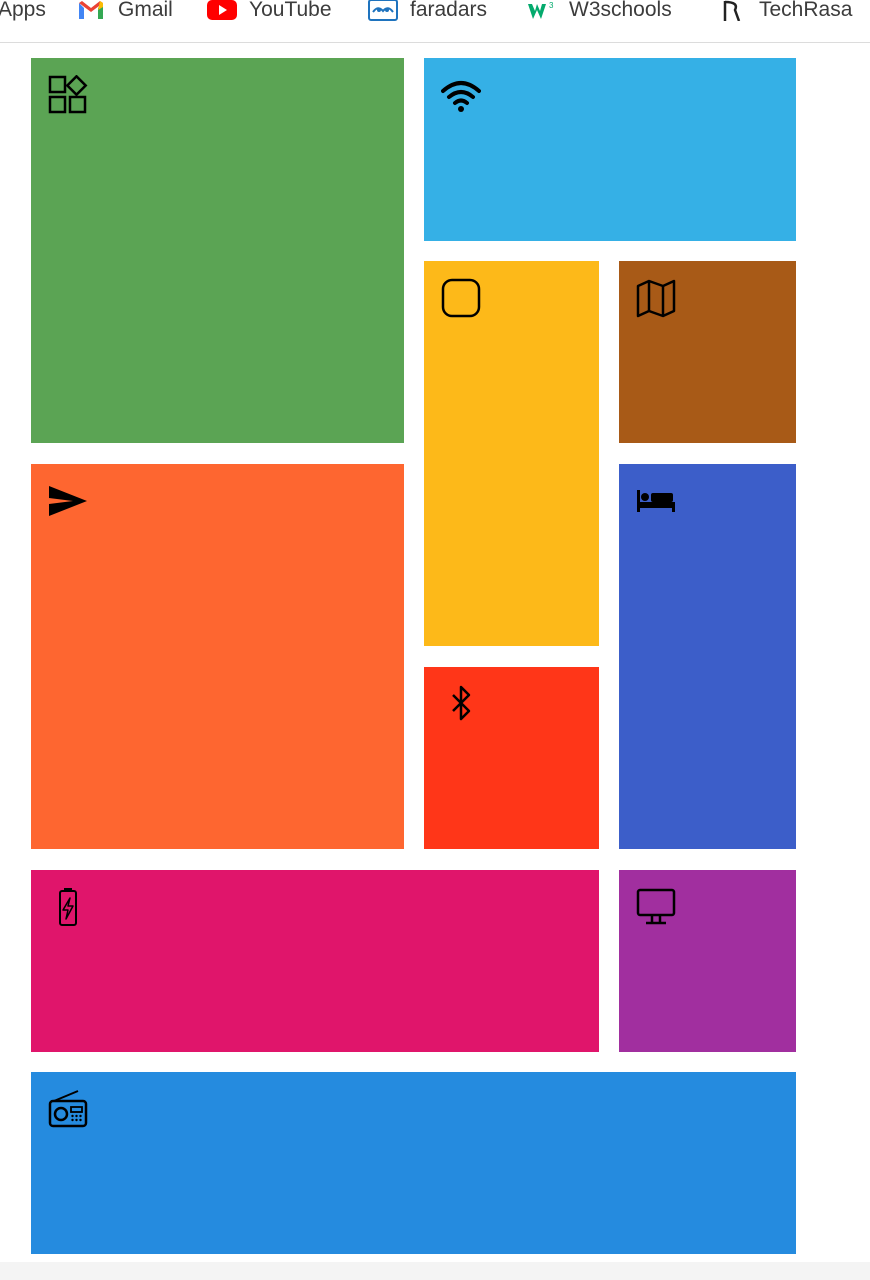  What do you see at coordinates (707, 961) in the screenshot?
I see `tile-monitor` at bounding box center [707, 961].